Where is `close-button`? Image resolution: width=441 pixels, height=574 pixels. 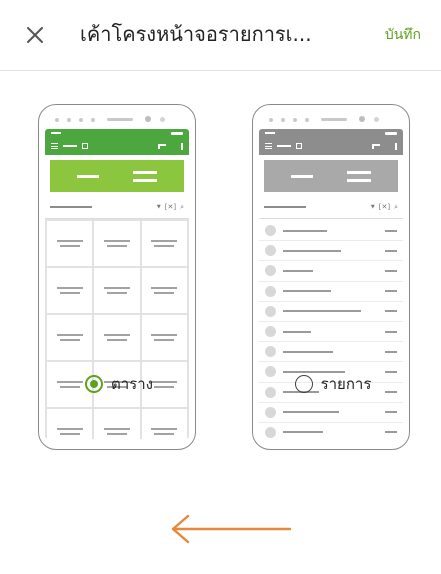
close-button is located at coordinates (35, 35).